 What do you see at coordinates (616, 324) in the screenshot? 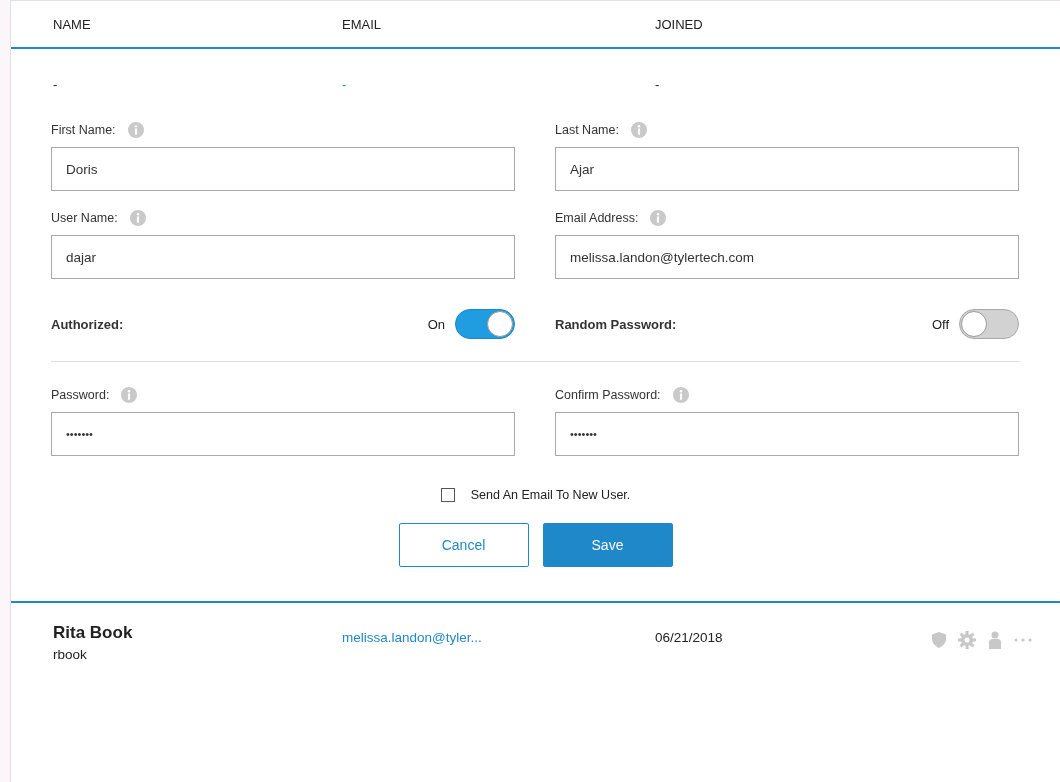
I see `toggle-label: Random Password:` at bounding box center [616, 324].